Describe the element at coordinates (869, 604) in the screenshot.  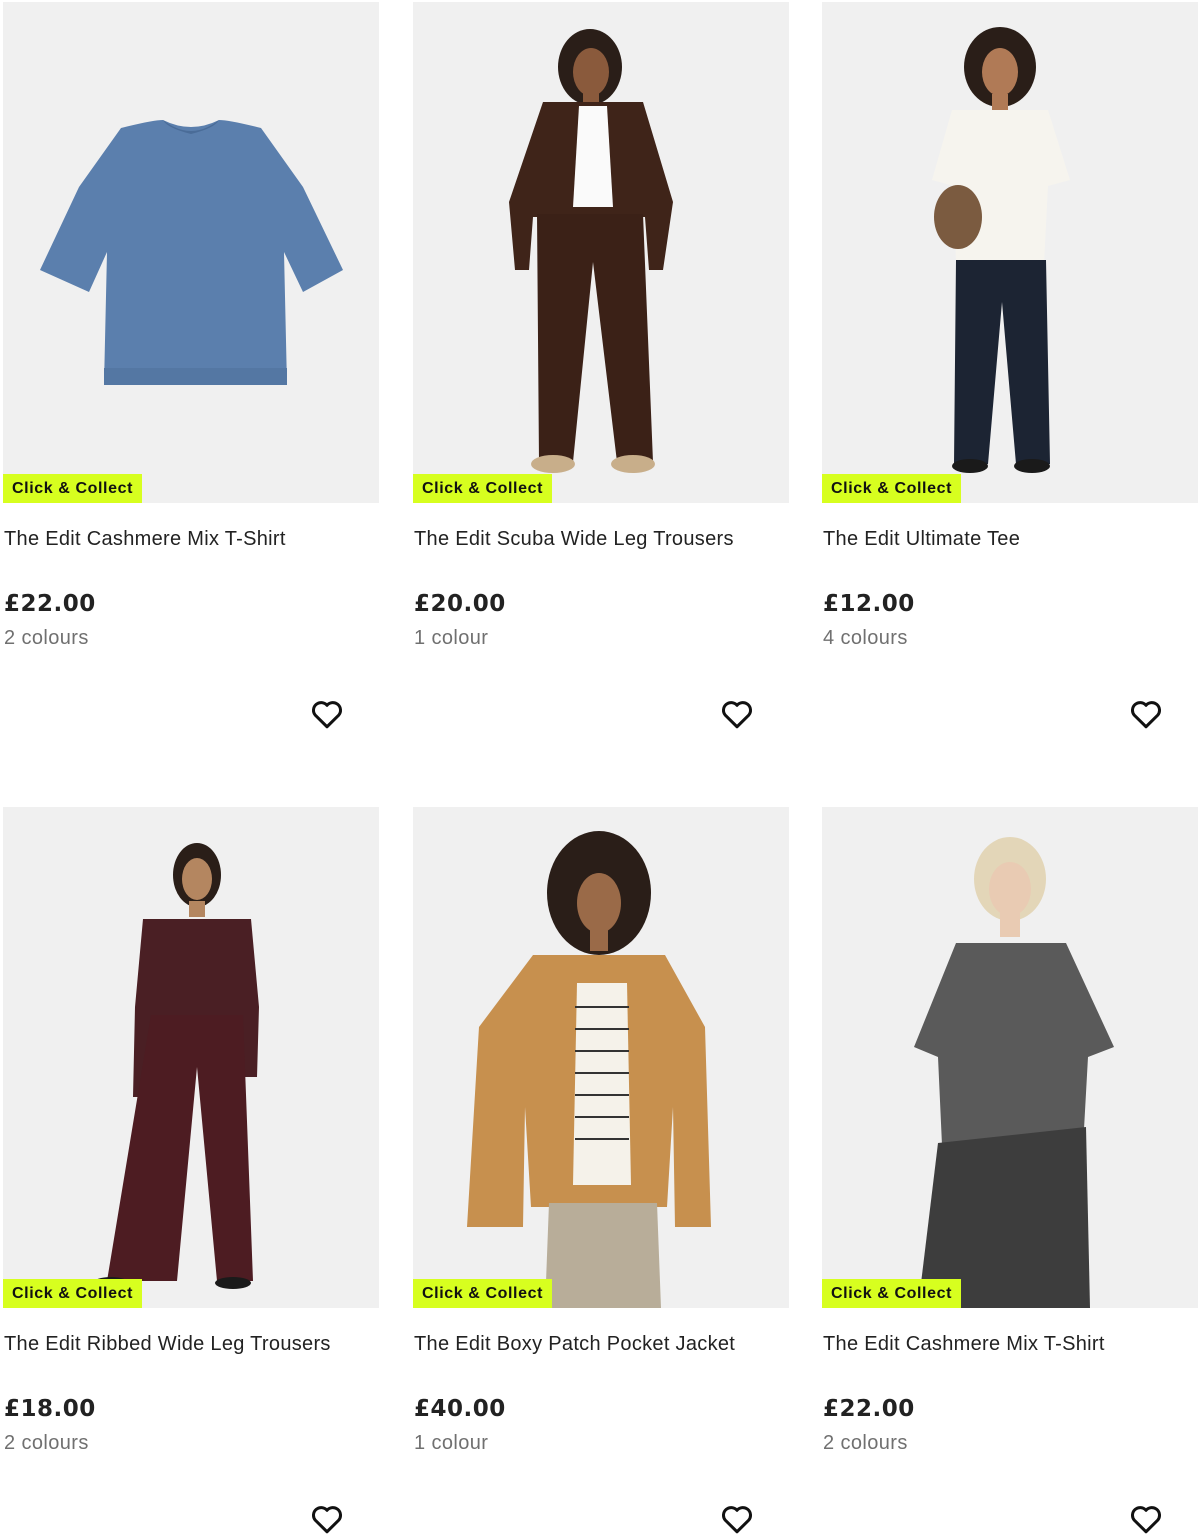
I see `product-price: £12.00` at that location.